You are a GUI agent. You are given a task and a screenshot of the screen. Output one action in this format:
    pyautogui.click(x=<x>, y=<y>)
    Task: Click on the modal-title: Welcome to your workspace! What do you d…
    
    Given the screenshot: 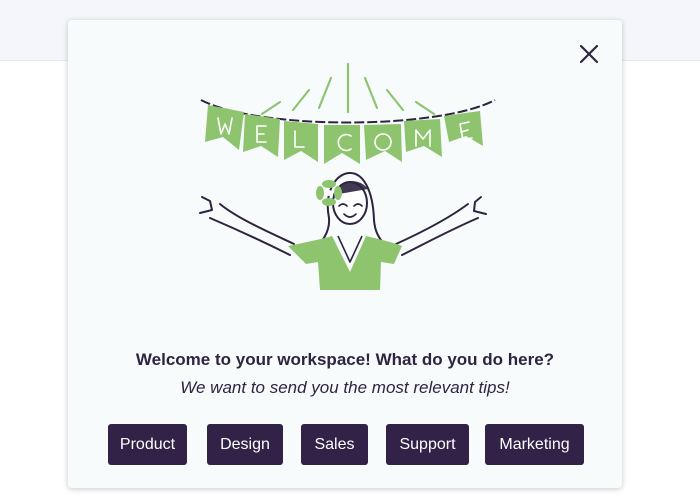 What is the action you would take?
    pyautogui.click(x=345, y=359)
    